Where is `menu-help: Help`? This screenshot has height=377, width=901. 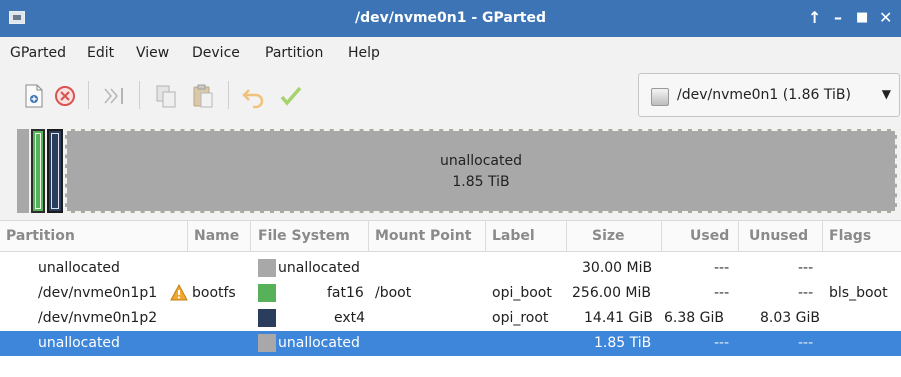
menu-help: Help is located at coordinates (364, 53).